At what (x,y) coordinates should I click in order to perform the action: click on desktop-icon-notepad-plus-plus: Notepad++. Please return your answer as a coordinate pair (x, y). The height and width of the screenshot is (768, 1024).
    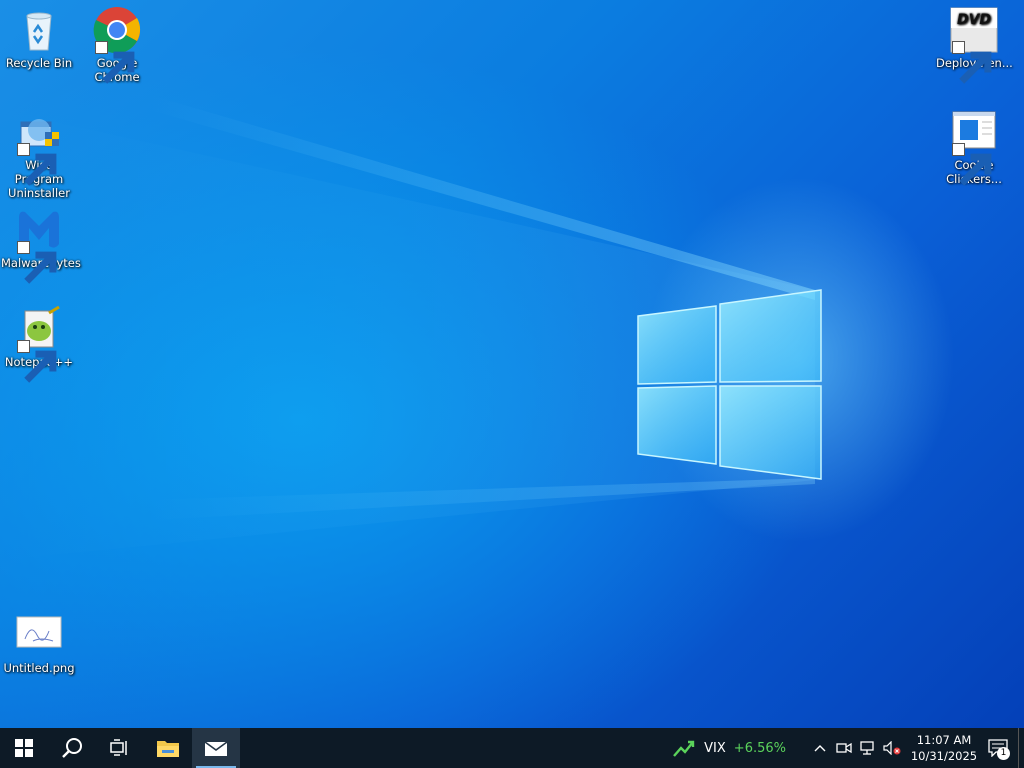
    Looking at the image, I should click on (39, 344).